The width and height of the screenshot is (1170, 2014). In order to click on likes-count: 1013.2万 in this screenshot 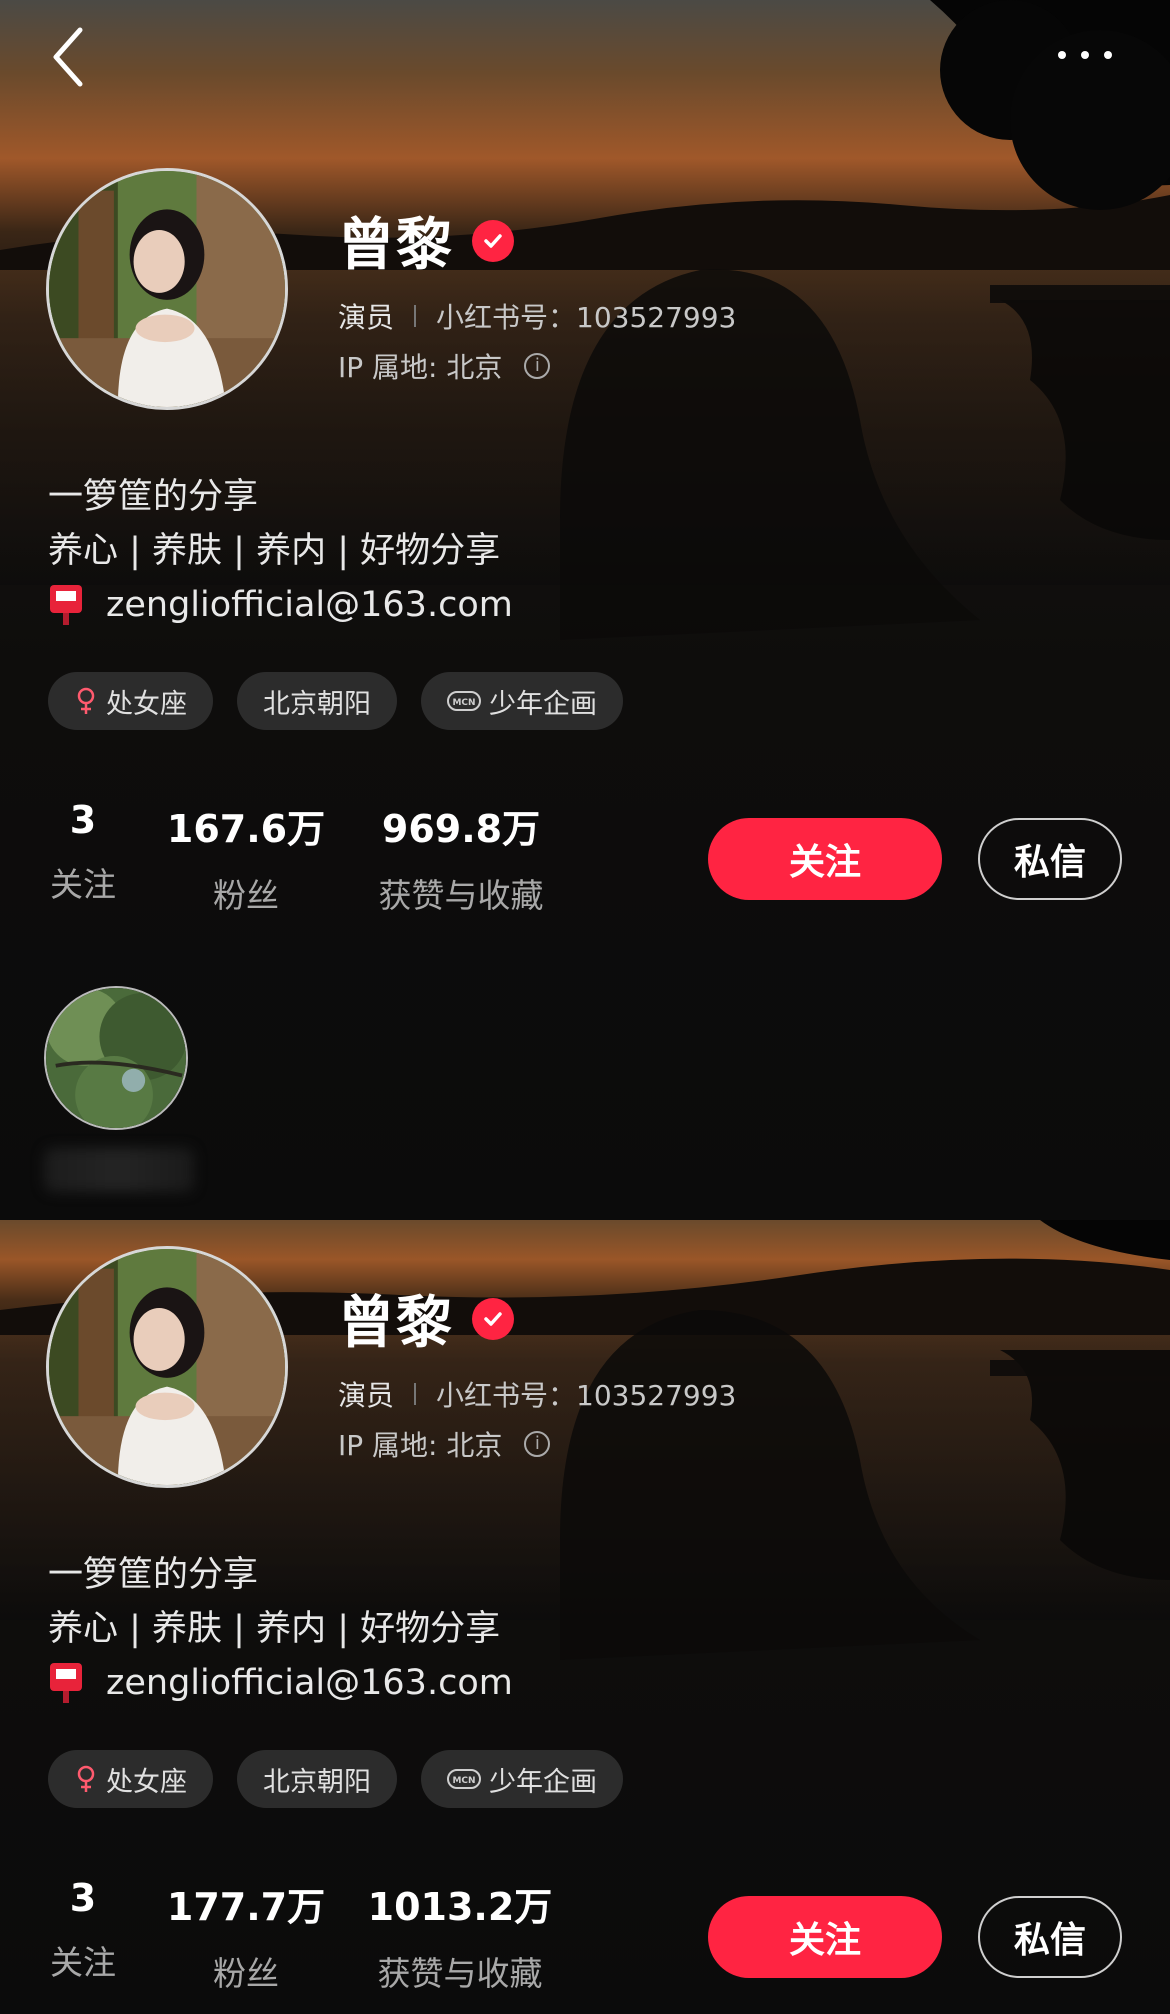, I will do `click(460, 1907)`.